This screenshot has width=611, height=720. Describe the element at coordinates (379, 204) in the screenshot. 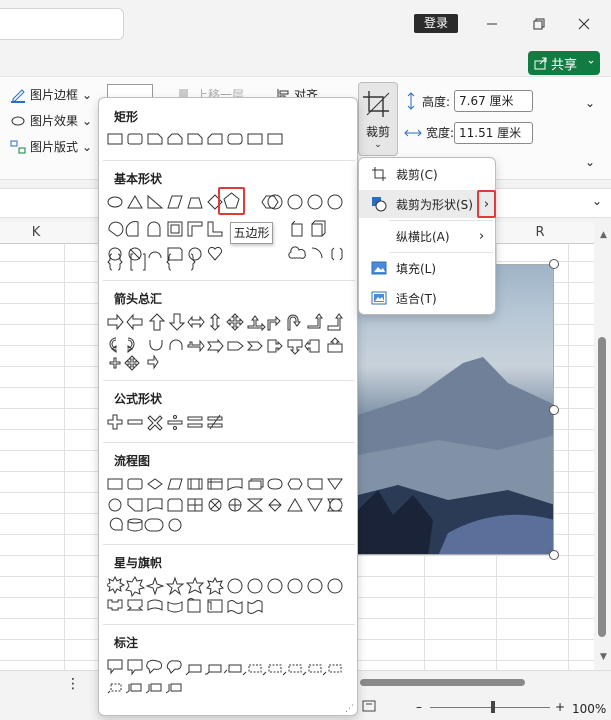

I see `crop-to-shape-icon` at that location.